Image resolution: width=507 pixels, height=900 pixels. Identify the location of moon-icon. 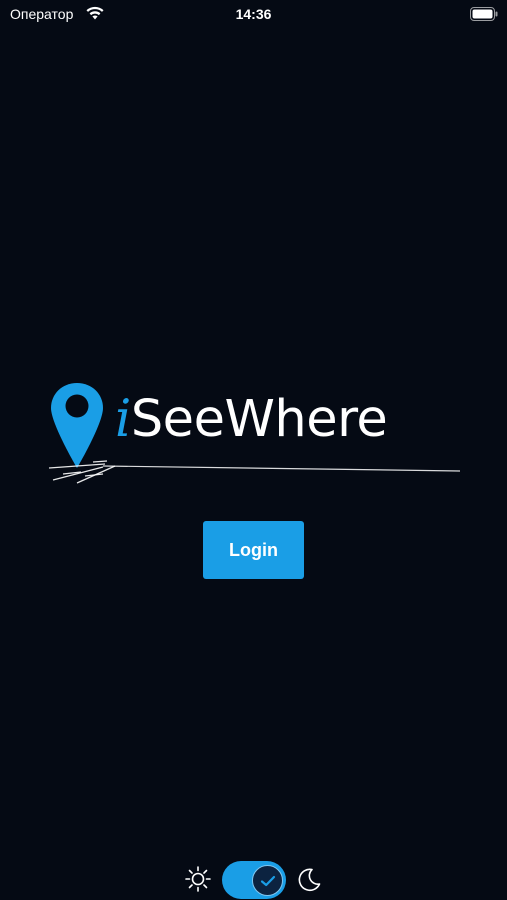
(309, 880).